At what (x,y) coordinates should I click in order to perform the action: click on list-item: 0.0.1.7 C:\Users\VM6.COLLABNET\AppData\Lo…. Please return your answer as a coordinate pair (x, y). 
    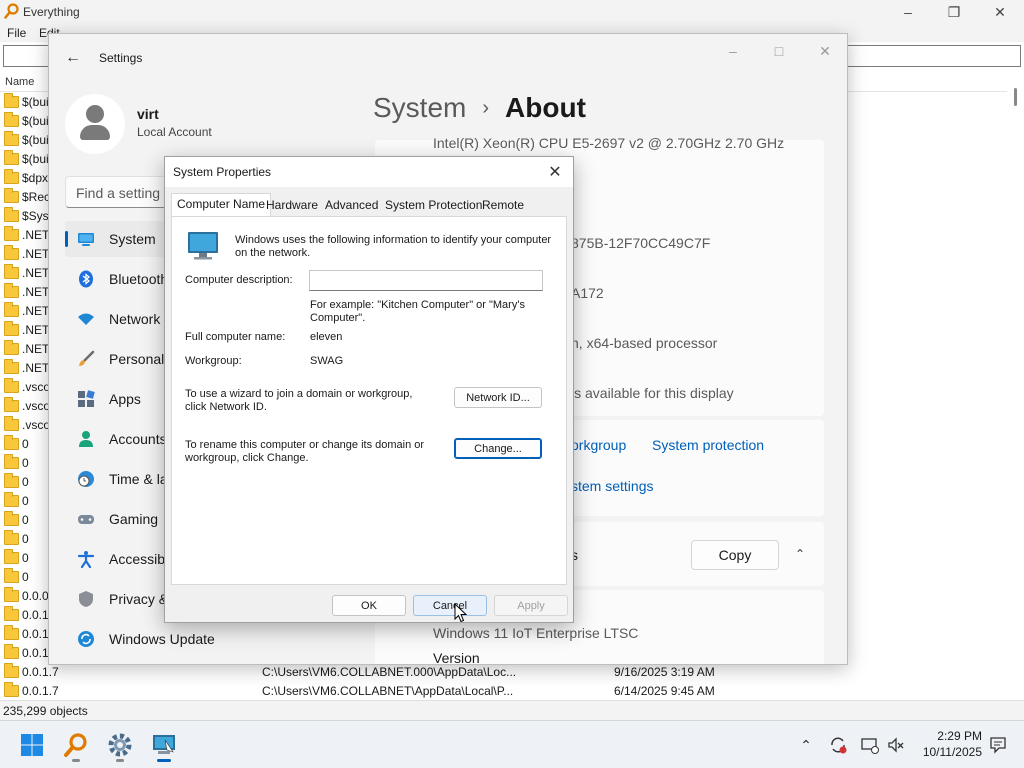
    Looking at the image, I should click on (500, 691).